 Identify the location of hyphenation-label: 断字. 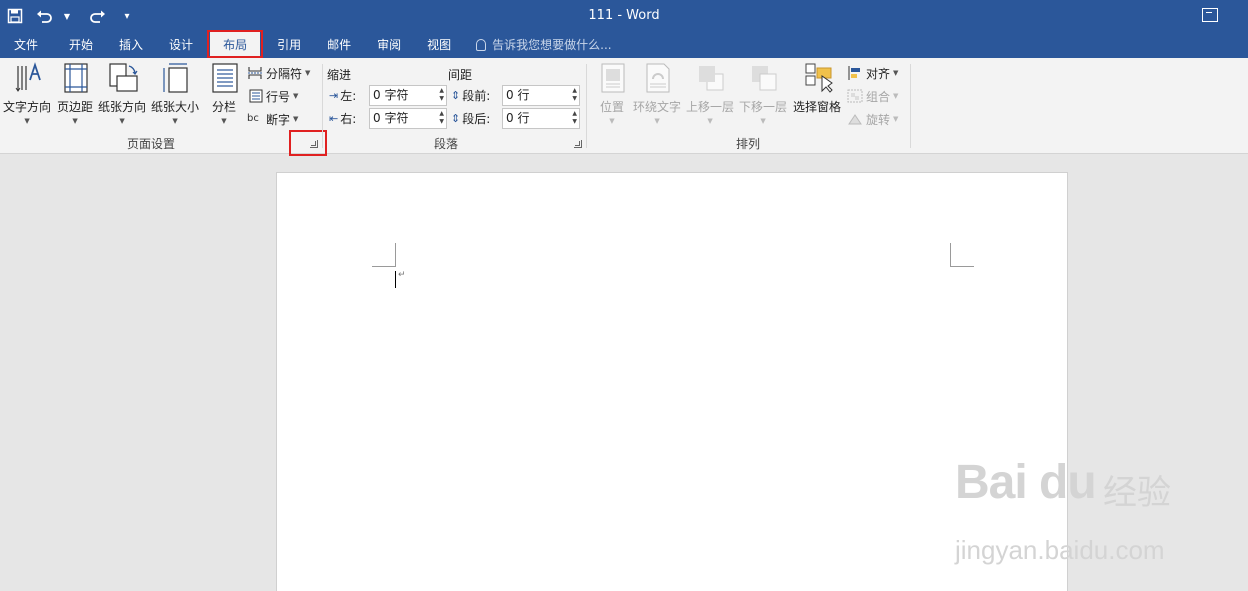
(278, 119).